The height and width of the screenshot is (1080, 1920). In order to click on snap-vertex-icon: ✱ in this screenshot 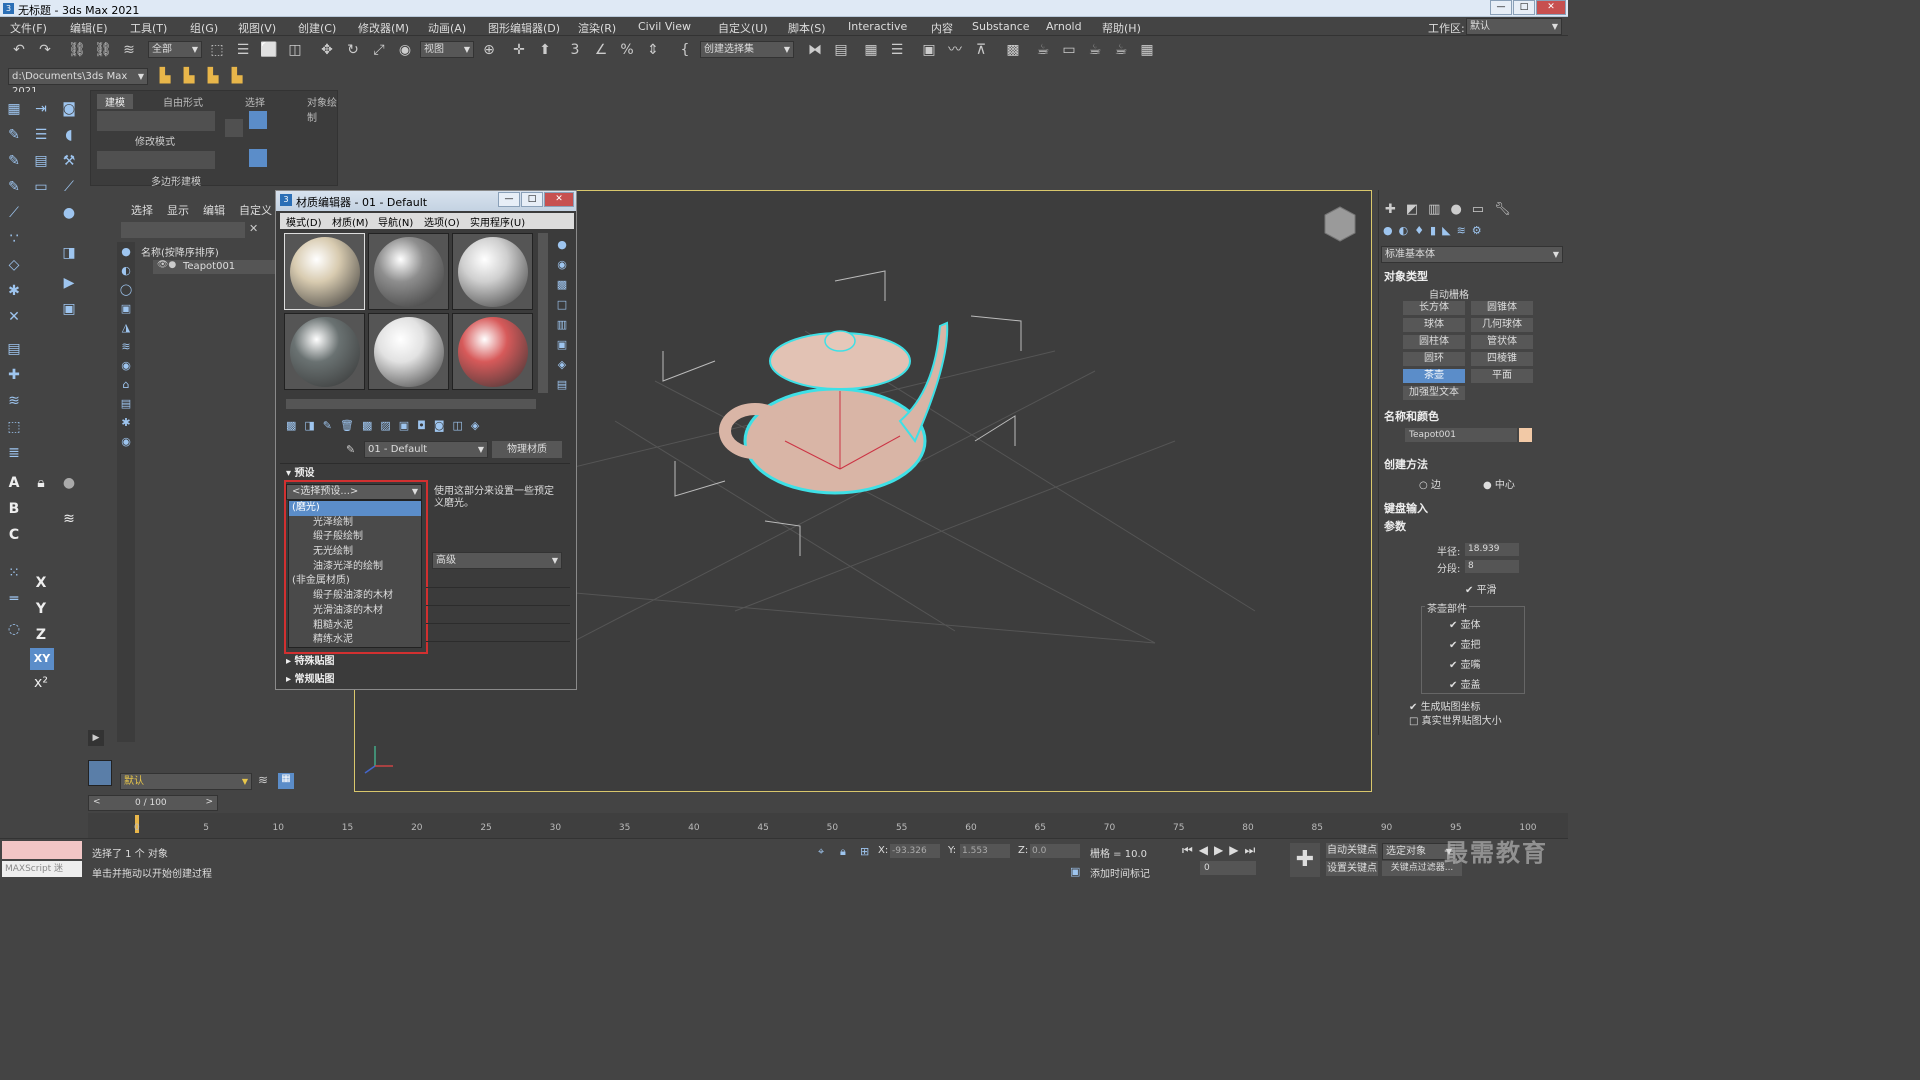, I will do `click(14, 291)`.